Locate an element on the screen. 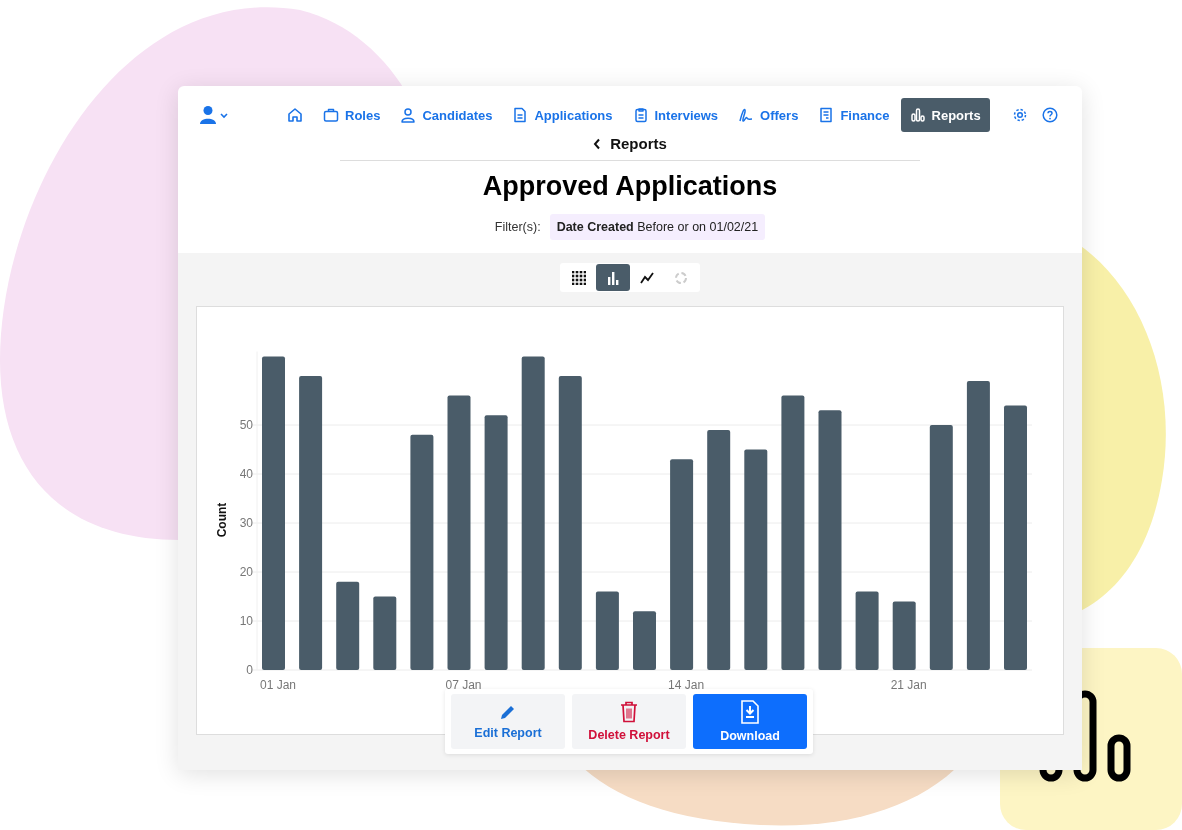  y-axis-label: 50 is located at coordinates (246, 425).